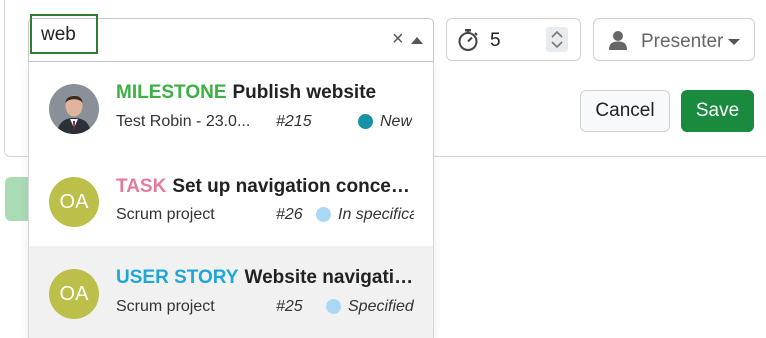  I want to click on result-number: #25, so click(289, 306).